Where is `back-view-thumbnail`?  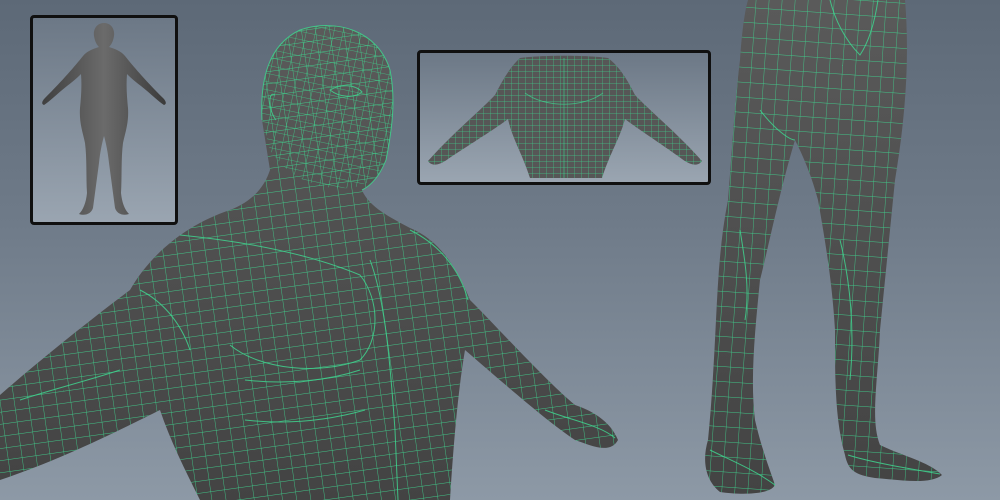
back-view-thumbnail is located at coordinates (564, 117).